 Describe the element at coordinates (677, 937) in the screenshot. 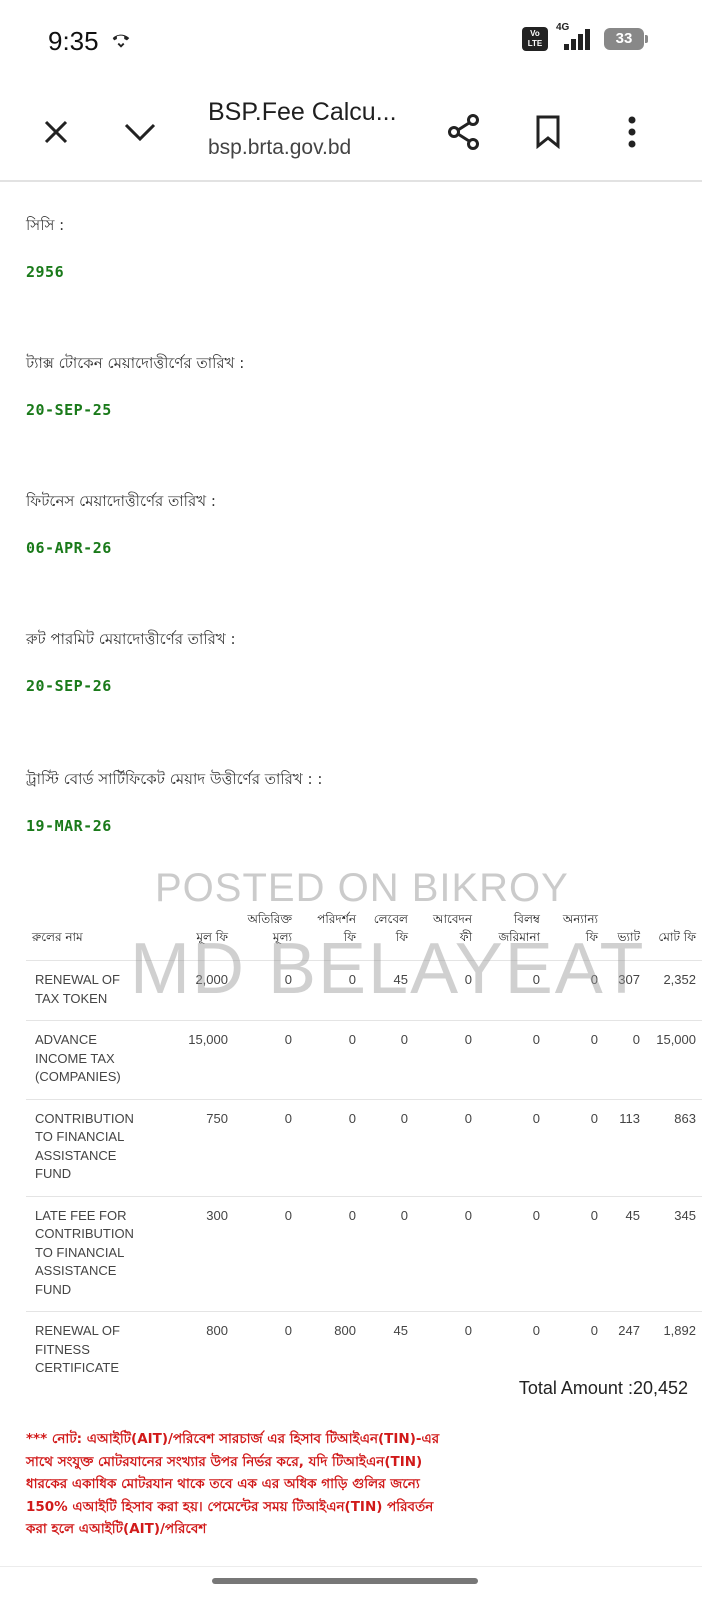

I see `column-header: মোট ফি` at that location.